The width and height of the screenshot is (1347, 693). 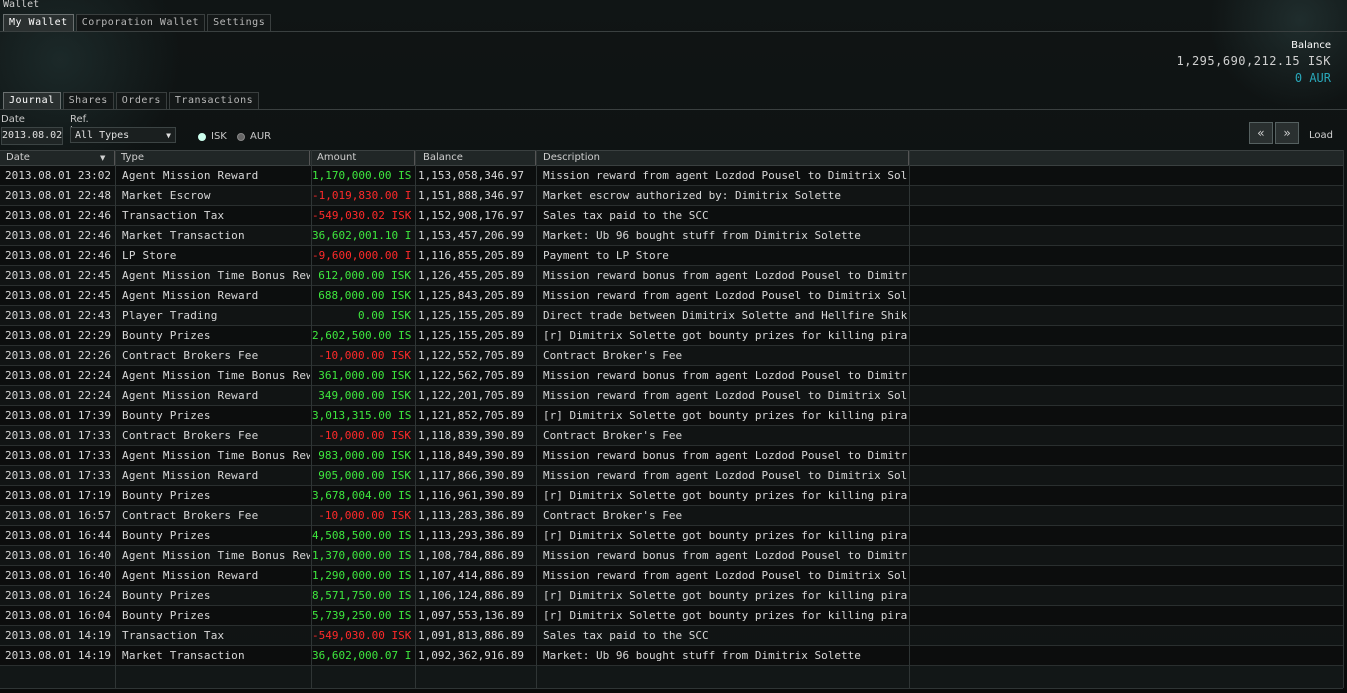 What do you see at coordinates (166, 195) in the screenshot?
I see `cell-type: Market Escrow` at bounding box center [166, 195].